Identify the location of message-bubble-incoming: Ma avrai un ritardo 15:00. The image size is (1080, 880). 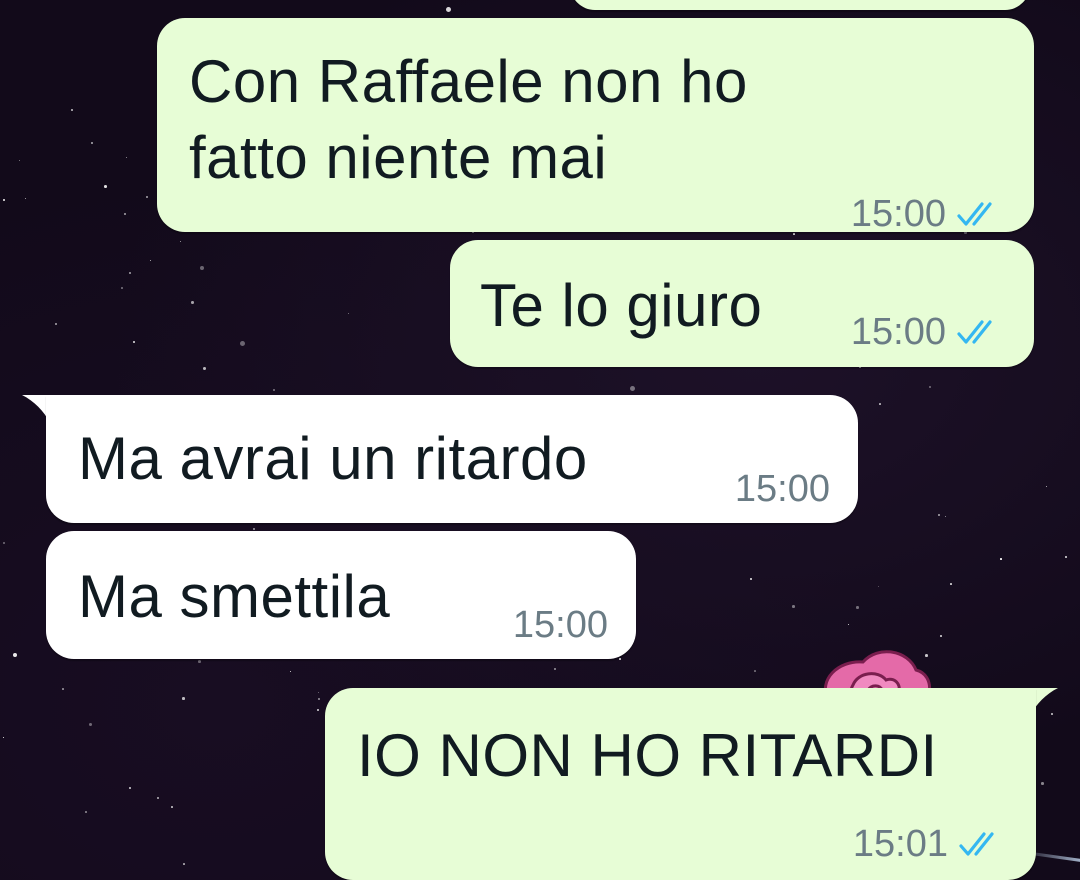
(452, 459).